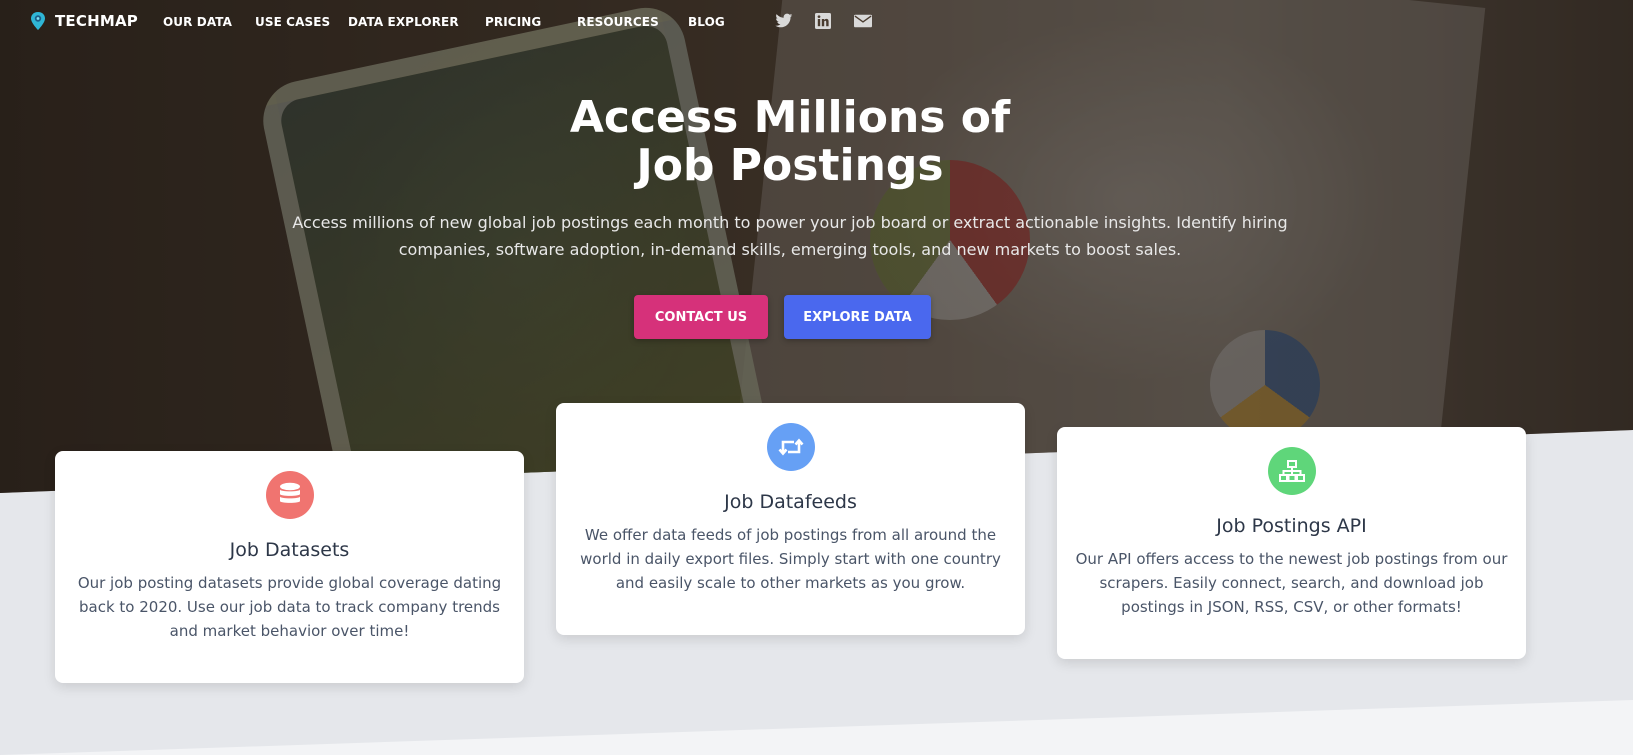 The height and width of the screenshot is (755, 1633). Describe the element at coordinates (790, 447) in the screenshot. I see `retweet-icon` at that location.